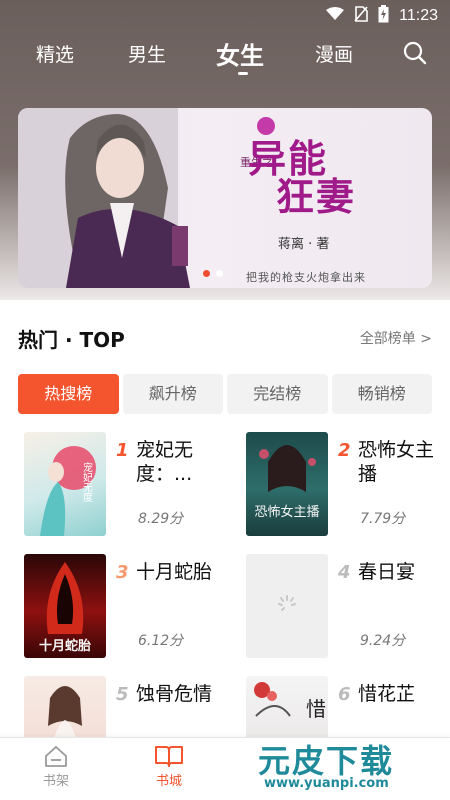  I want to click on book-cover: 十月蛇胎, so click(65, 606).